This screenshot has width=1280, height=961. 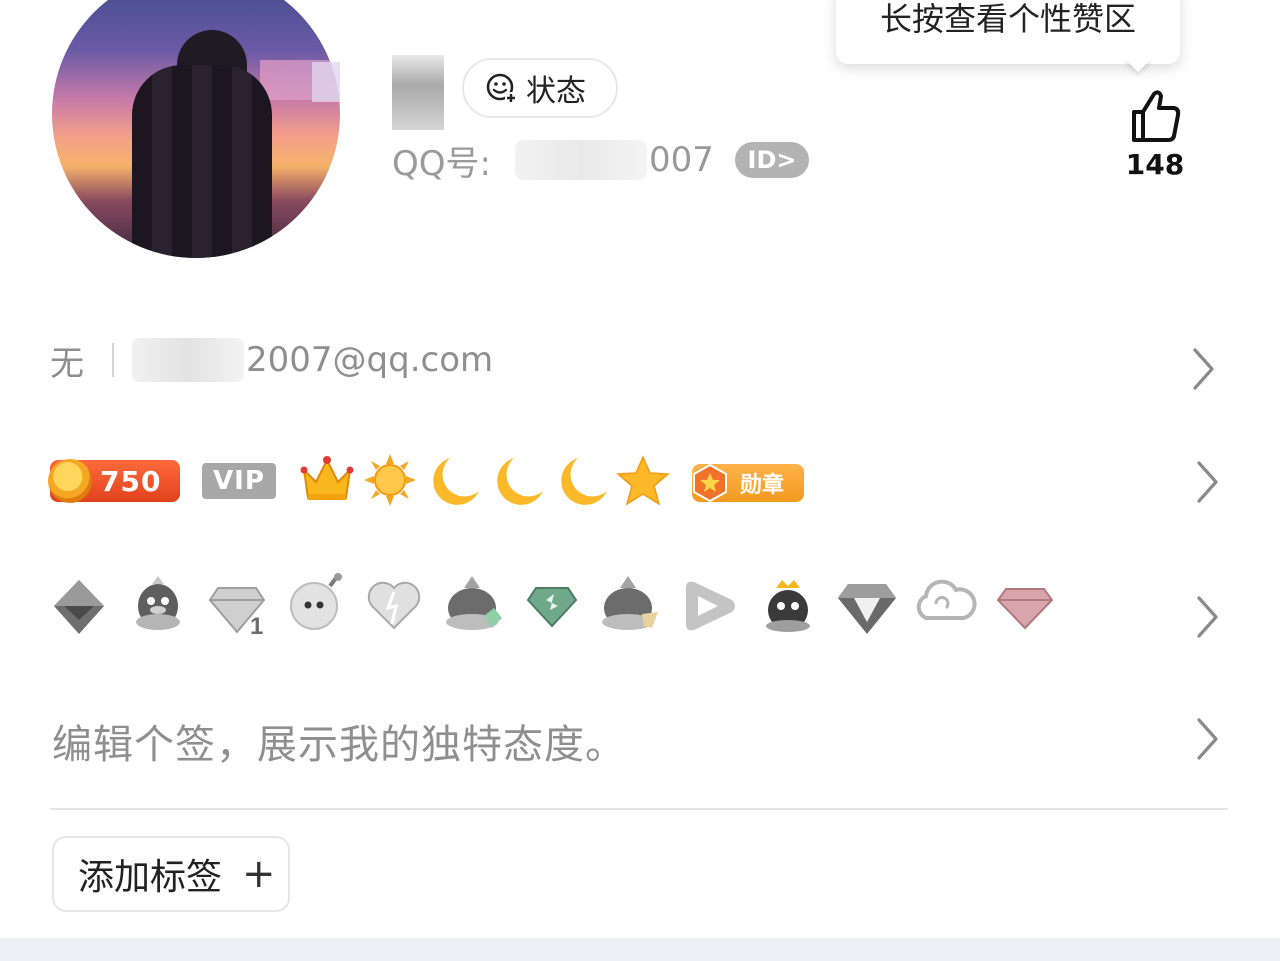 I want to click on crown-icon, so click(x=327, y=478).